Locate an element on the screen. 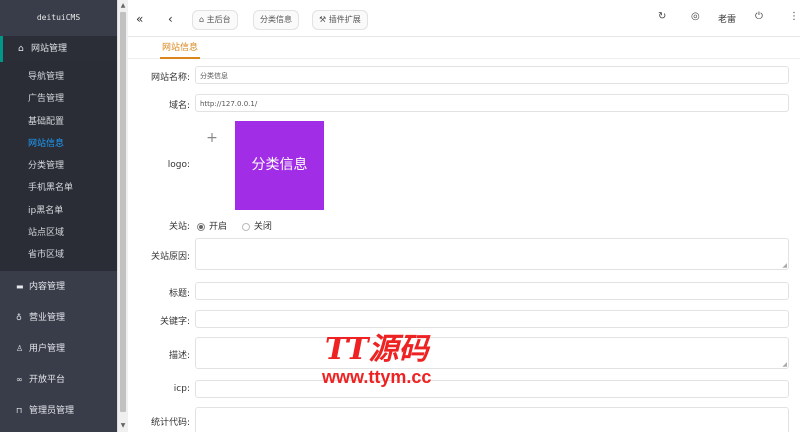 Image resolution: width=800 pixels, height=432 pixels. top-header: « ‹ ⌂ 主后台 分类信息 ⚒ 插件扩展 ↻ ◎ 老雷 ⏻ ⋮ is located at coordinates (464, 18).